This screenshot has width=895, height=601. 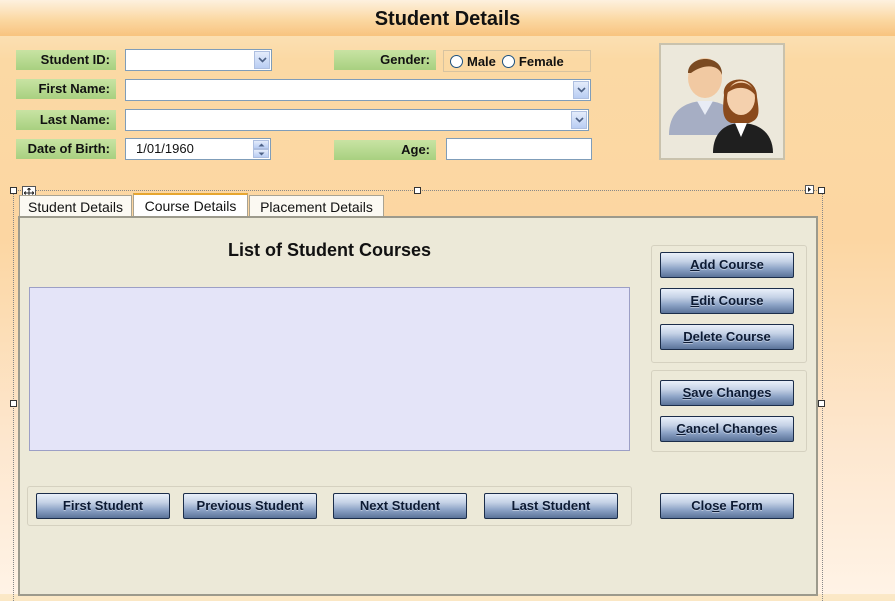 What do you see at coordinates (508, 61) in the screenshot?
I see `female-radio` at bounding box center [508, 61].